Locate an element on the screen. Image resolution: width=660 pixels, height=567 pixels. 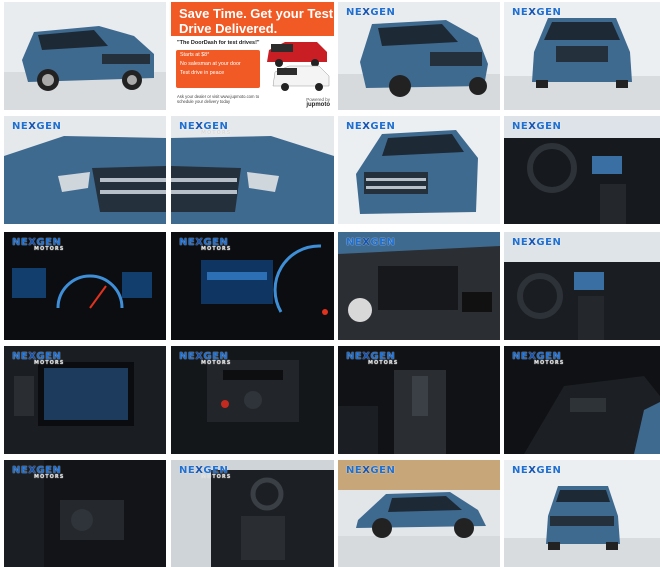
photo-headlight-switch: NEXGEN MOTORS is located at coordinates (85, 513).